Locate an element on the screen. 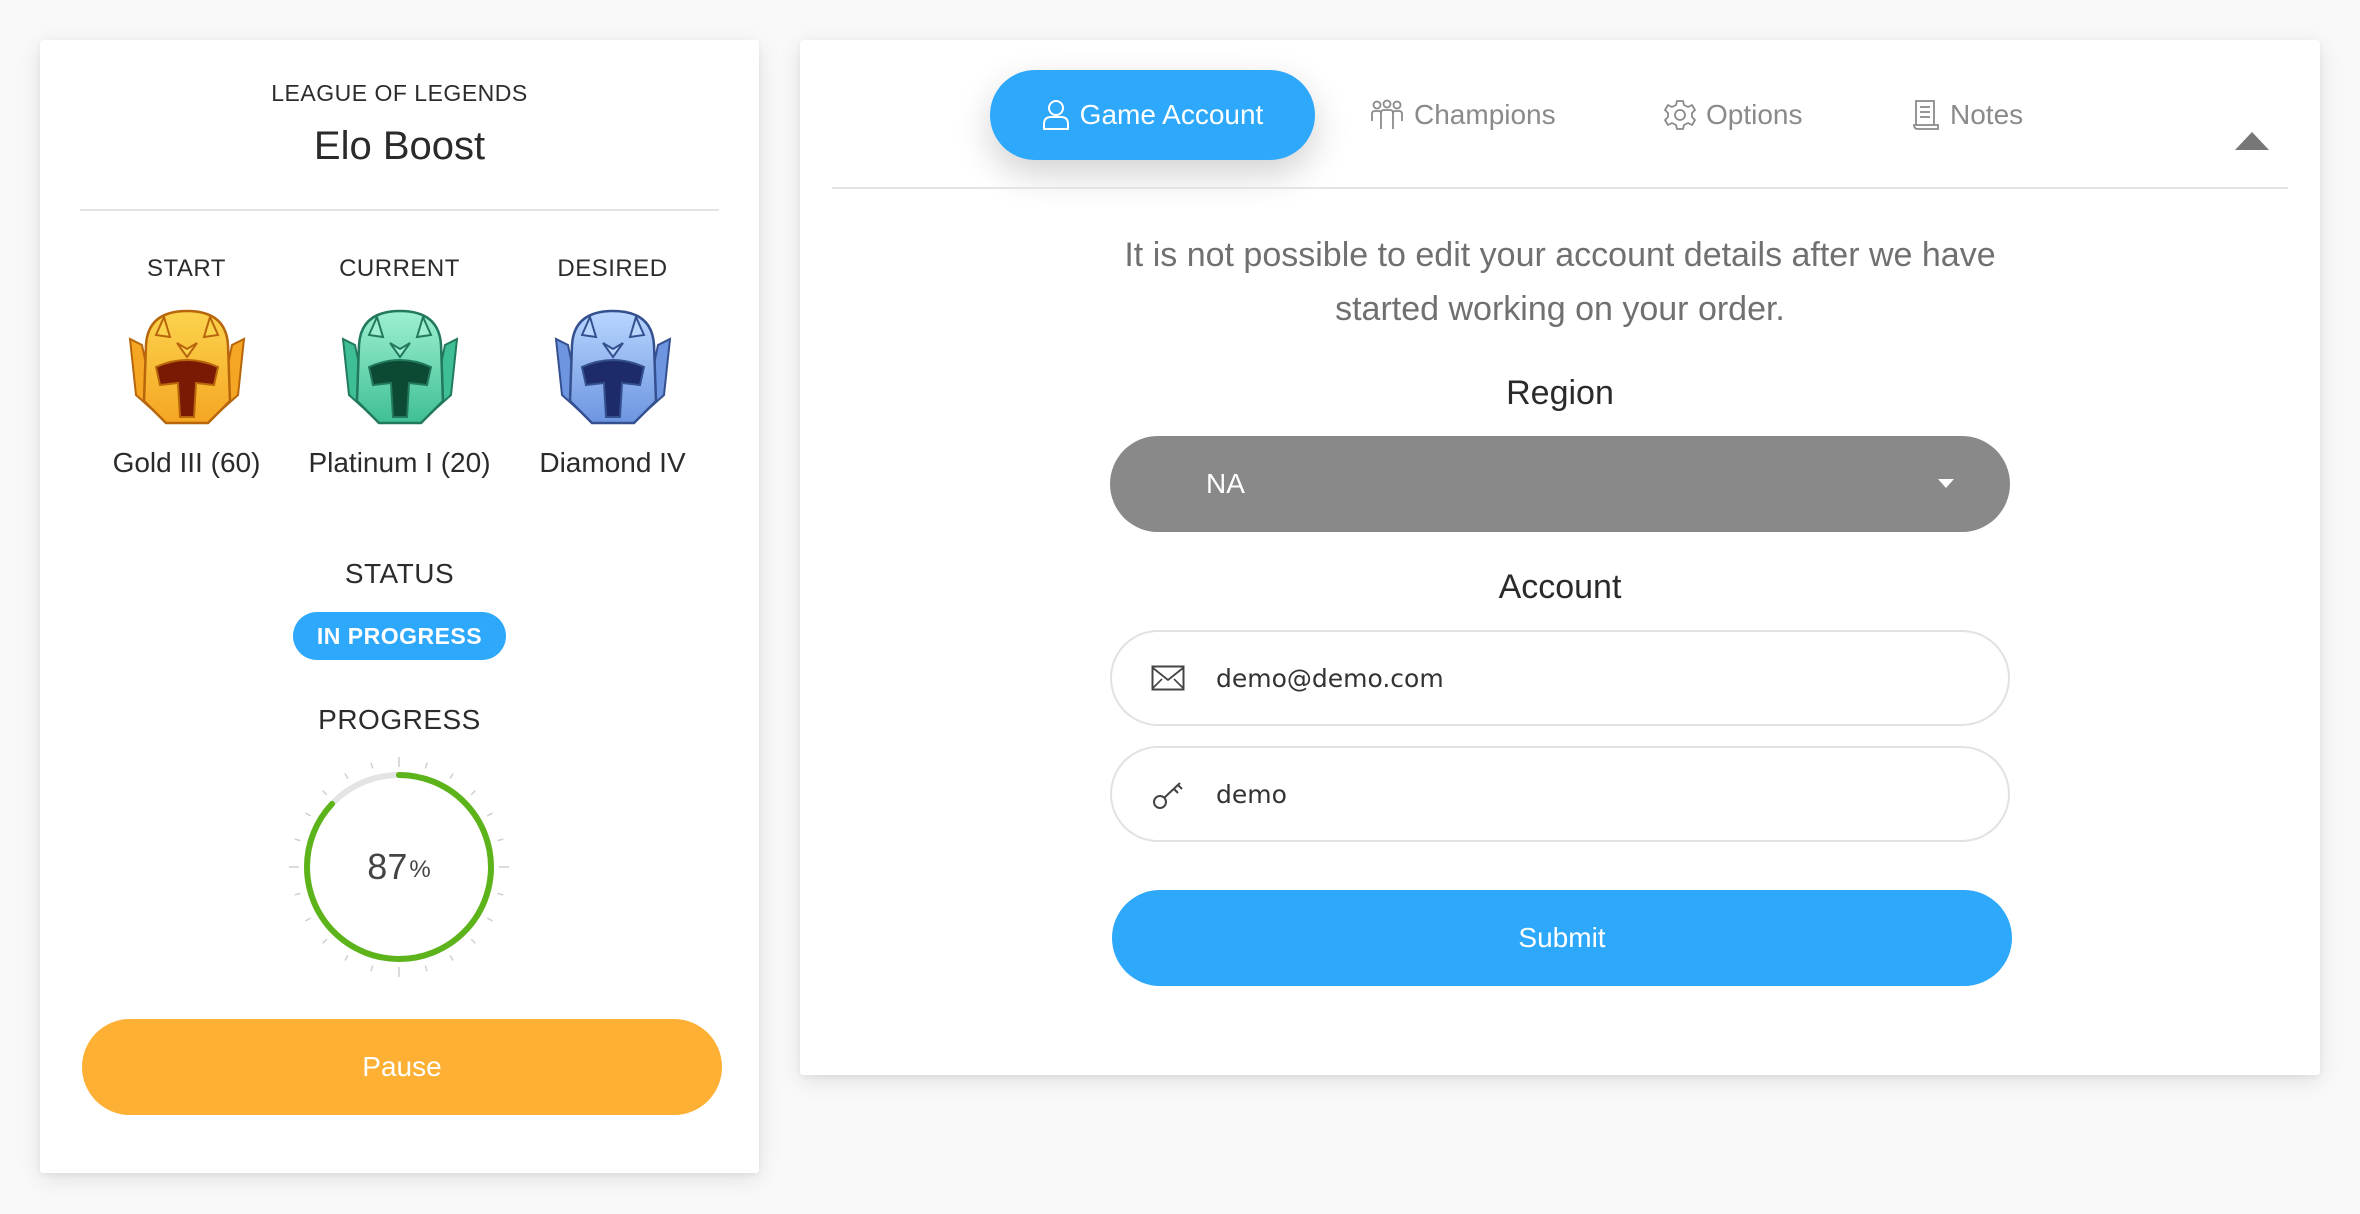 The width and height of the screenshot is (2360, 1214). progress-gauge: 87 % is located at coordinates (399, 867).